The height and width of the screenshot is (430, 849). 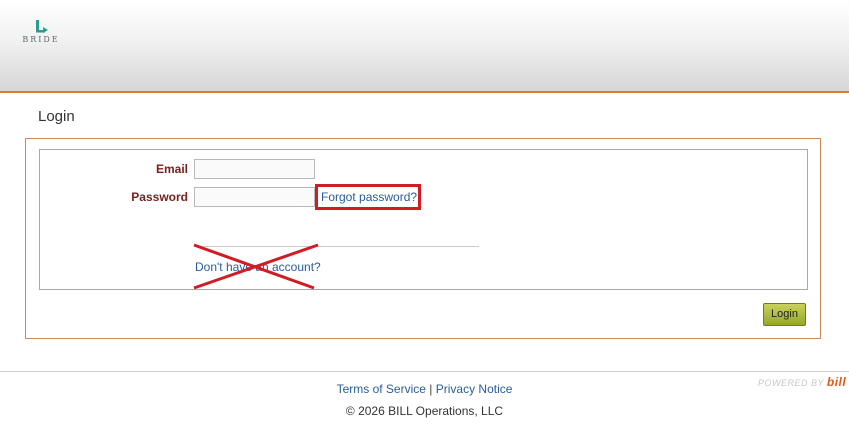 I want to click on footer-links: Terms of Service | Privacy Notice, so click(x=424, y=389).